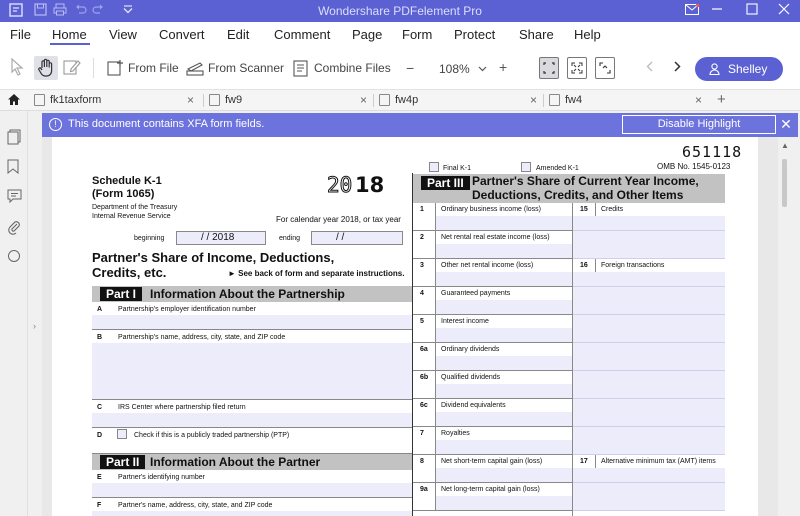 The image size is (800, 516). I want to click on hand-icon, so click(45, 67).